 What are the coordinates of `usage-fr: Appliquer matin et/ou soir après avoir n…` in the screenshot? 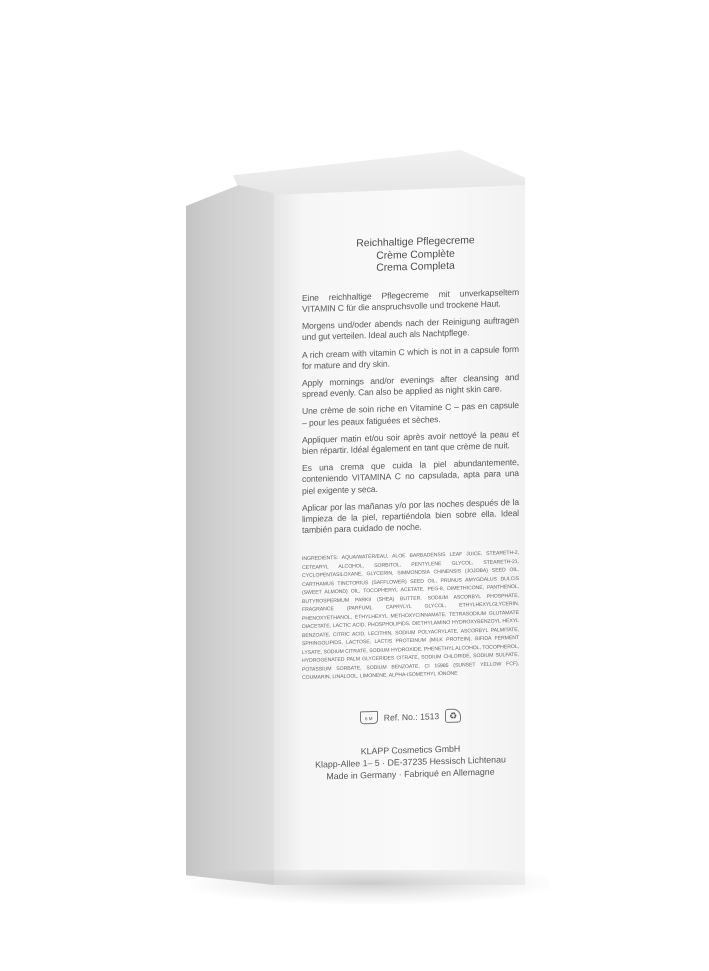 It's located at (410, 442).